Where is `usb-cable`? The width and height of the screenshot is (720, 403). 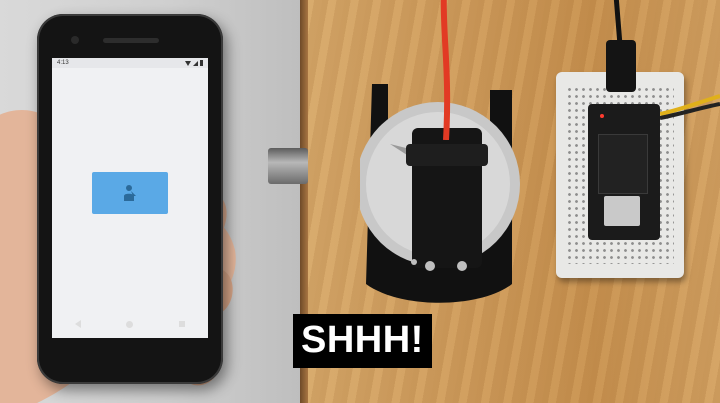 usb-cable is located at coordinates (618, 22).